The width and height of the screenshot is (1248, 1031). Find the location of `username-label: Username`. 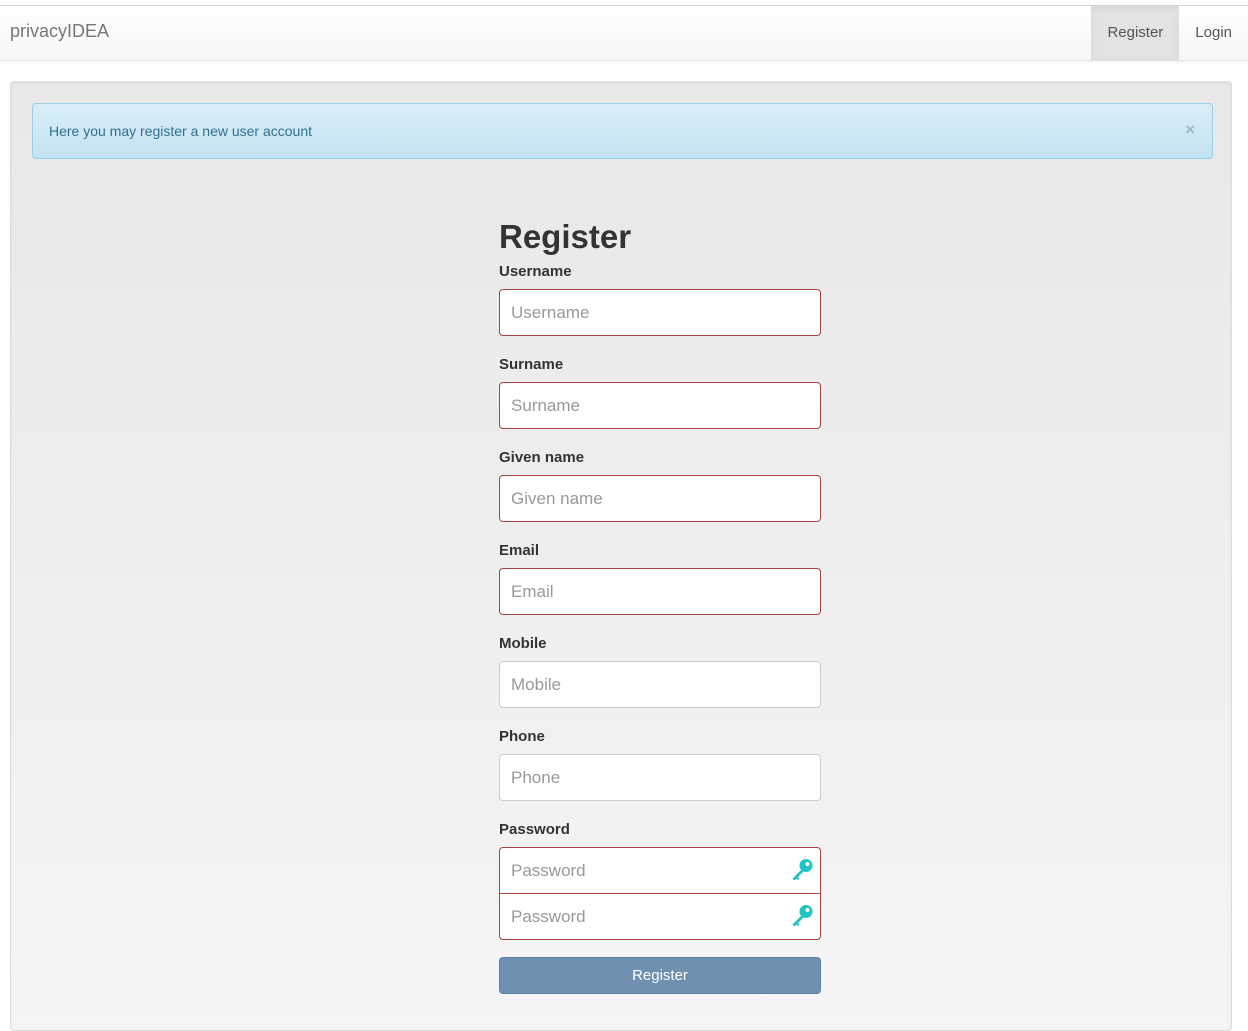

username-label: Username is located at coordinates (535, 271).